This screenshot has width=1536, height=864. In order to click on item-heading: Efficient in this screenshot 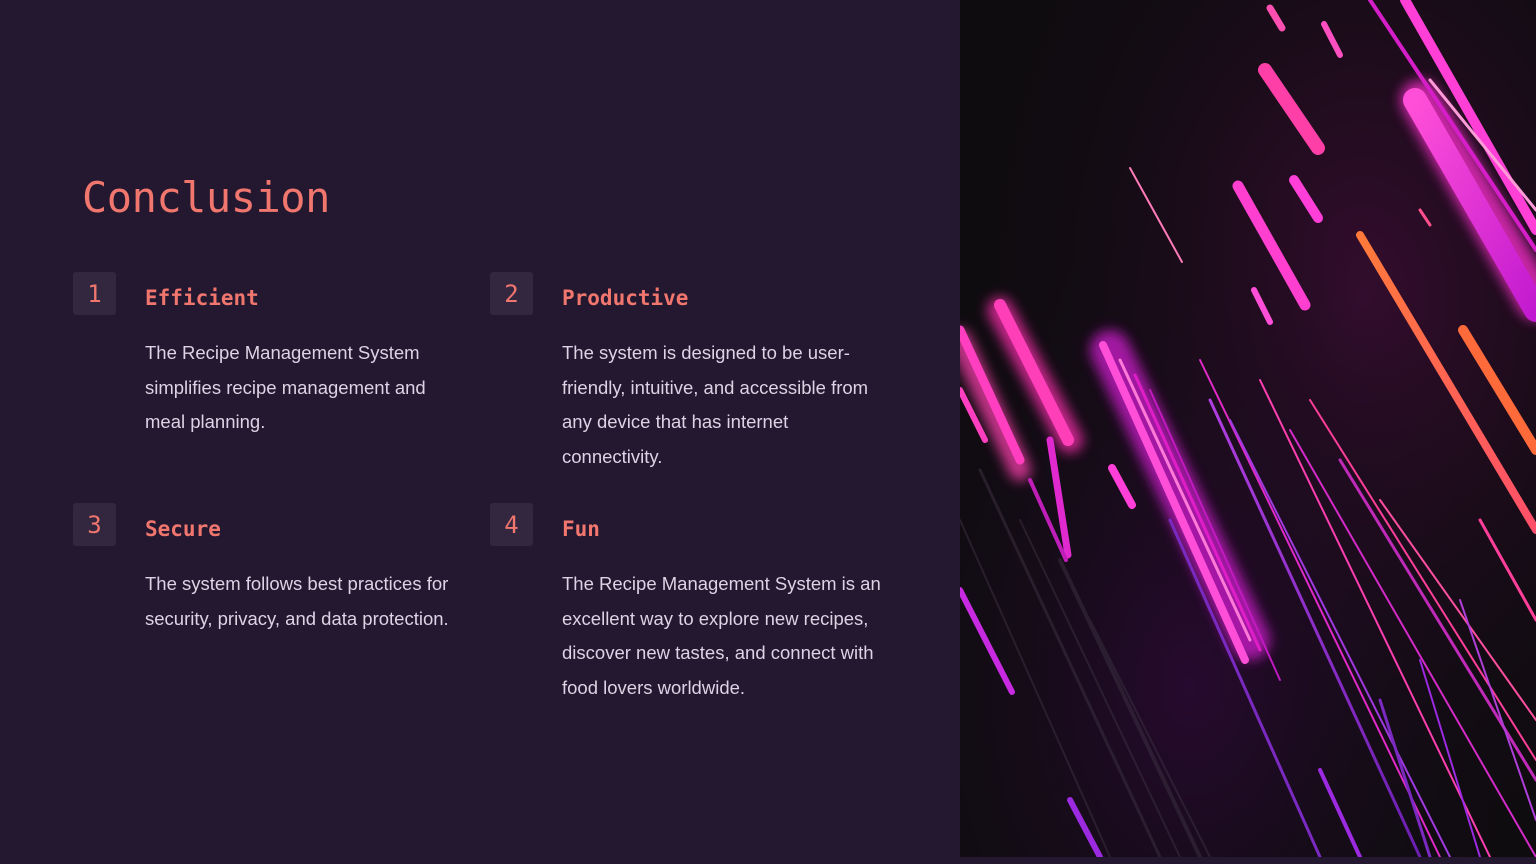, I will do `click(202, 298)`.